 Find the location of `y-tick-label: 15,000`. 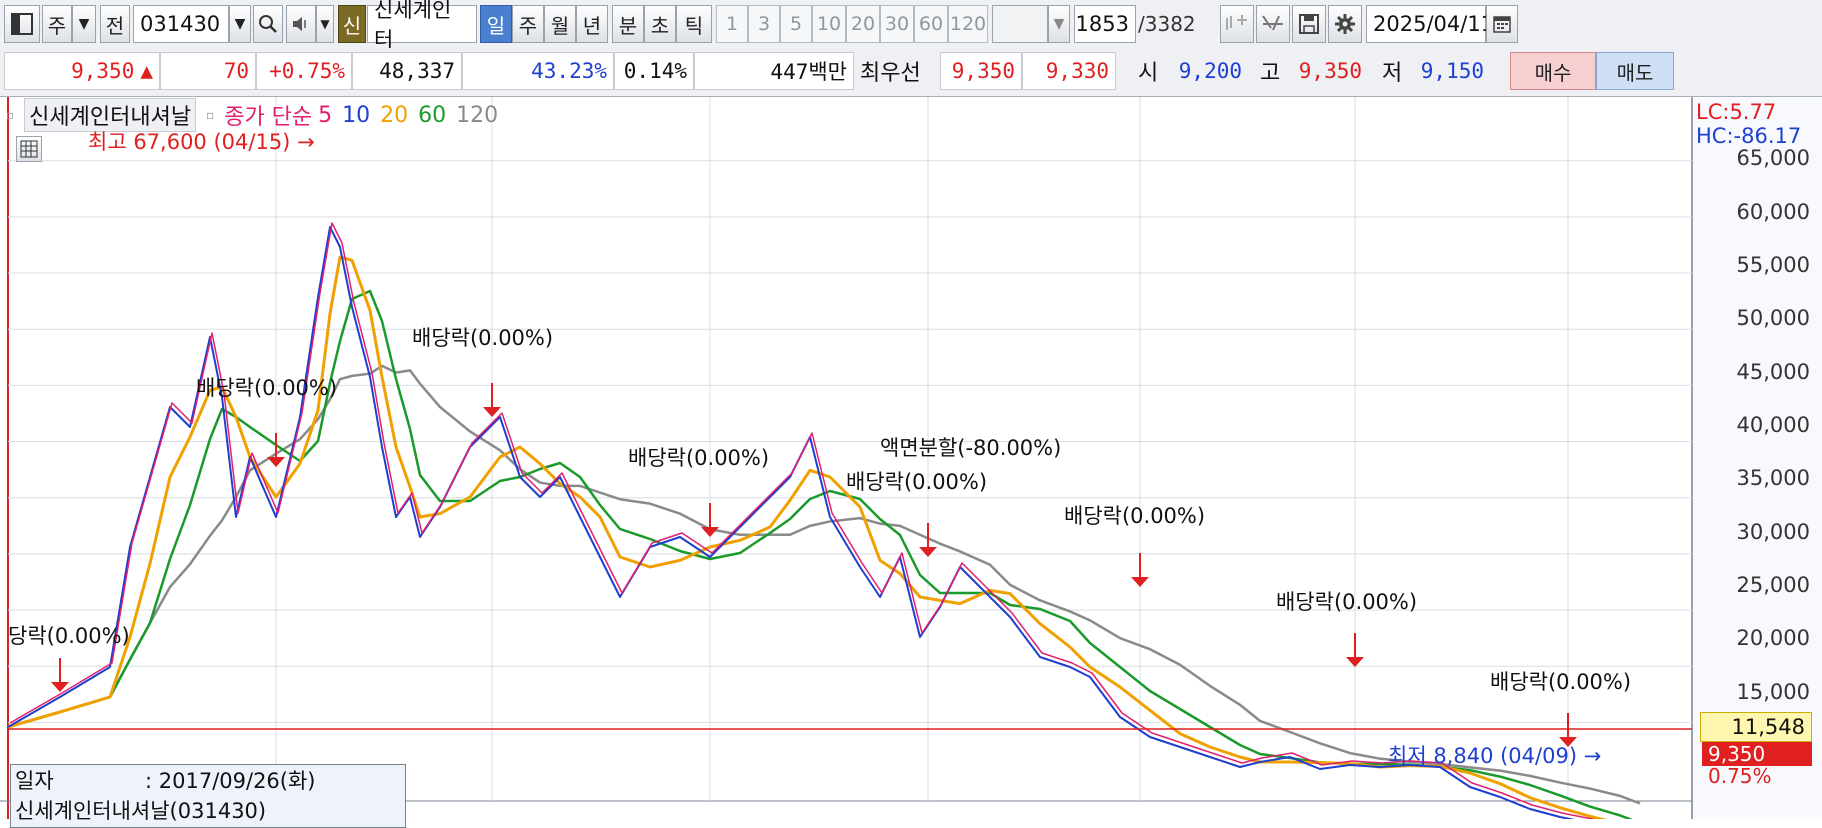

y-tick-label: 15,000 is located at coordinates (1773, 692).